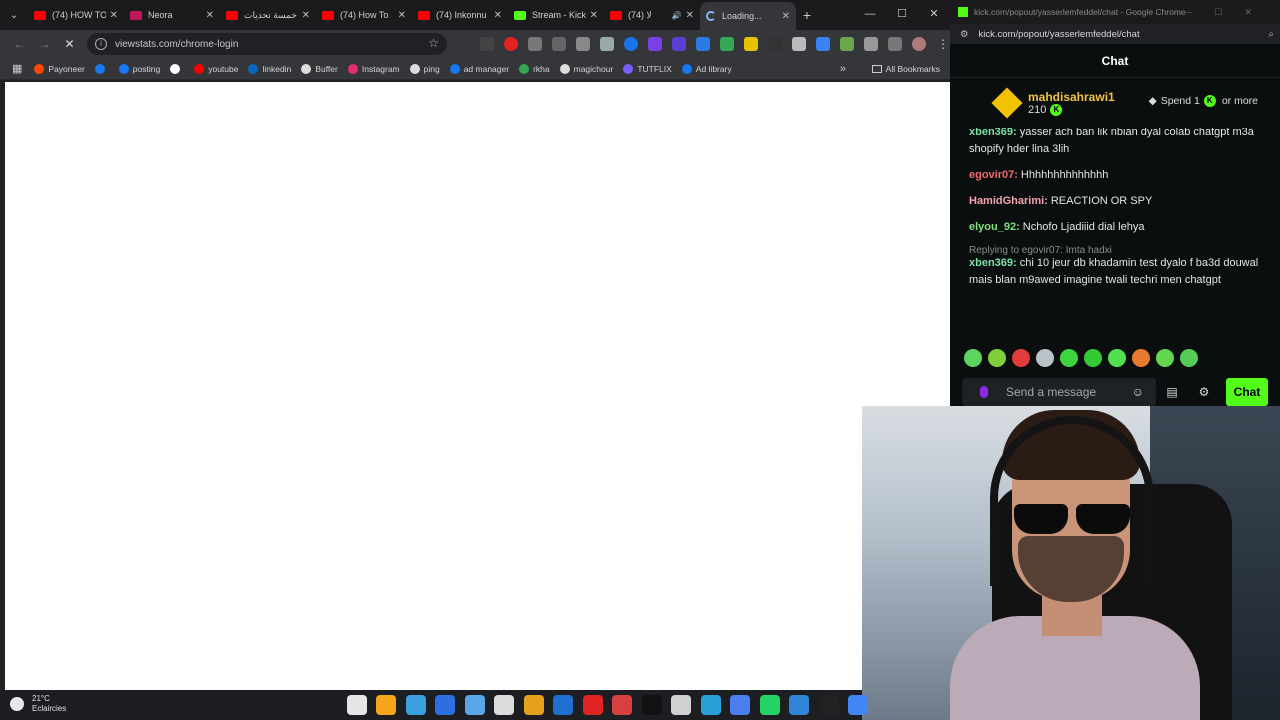 Image resolution: width=1280 pixels, height=720 pixels. What do you see at coordinates (1115, 103) in the screenshot?
I see `pinned-gift-banner: mahdisahrawi1 210 K ◆ Spend 1 K or more` at bounding box center [1115, 103].